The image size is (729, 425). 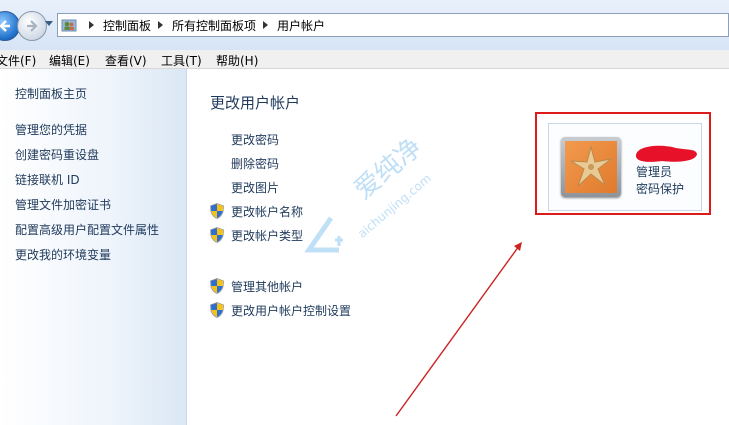 I want to click on sidebar-link-online-id: 链接联机 ID, so click(x=47, y=179).